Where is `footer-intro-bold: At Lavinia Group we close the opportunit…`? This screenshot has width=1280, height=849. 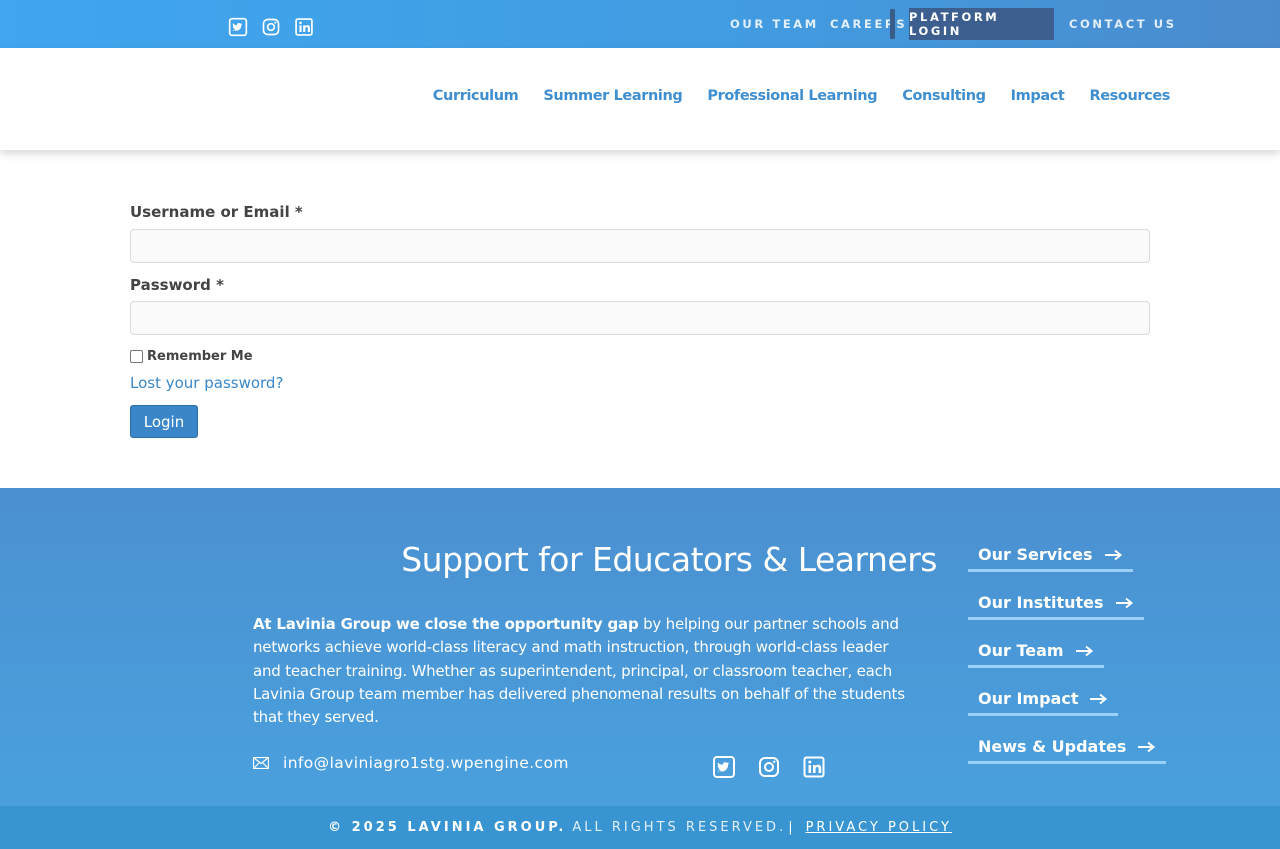
footer-intro-bold: At Lavinia Group we close the opportunit… is located at coordinates (446, 624).